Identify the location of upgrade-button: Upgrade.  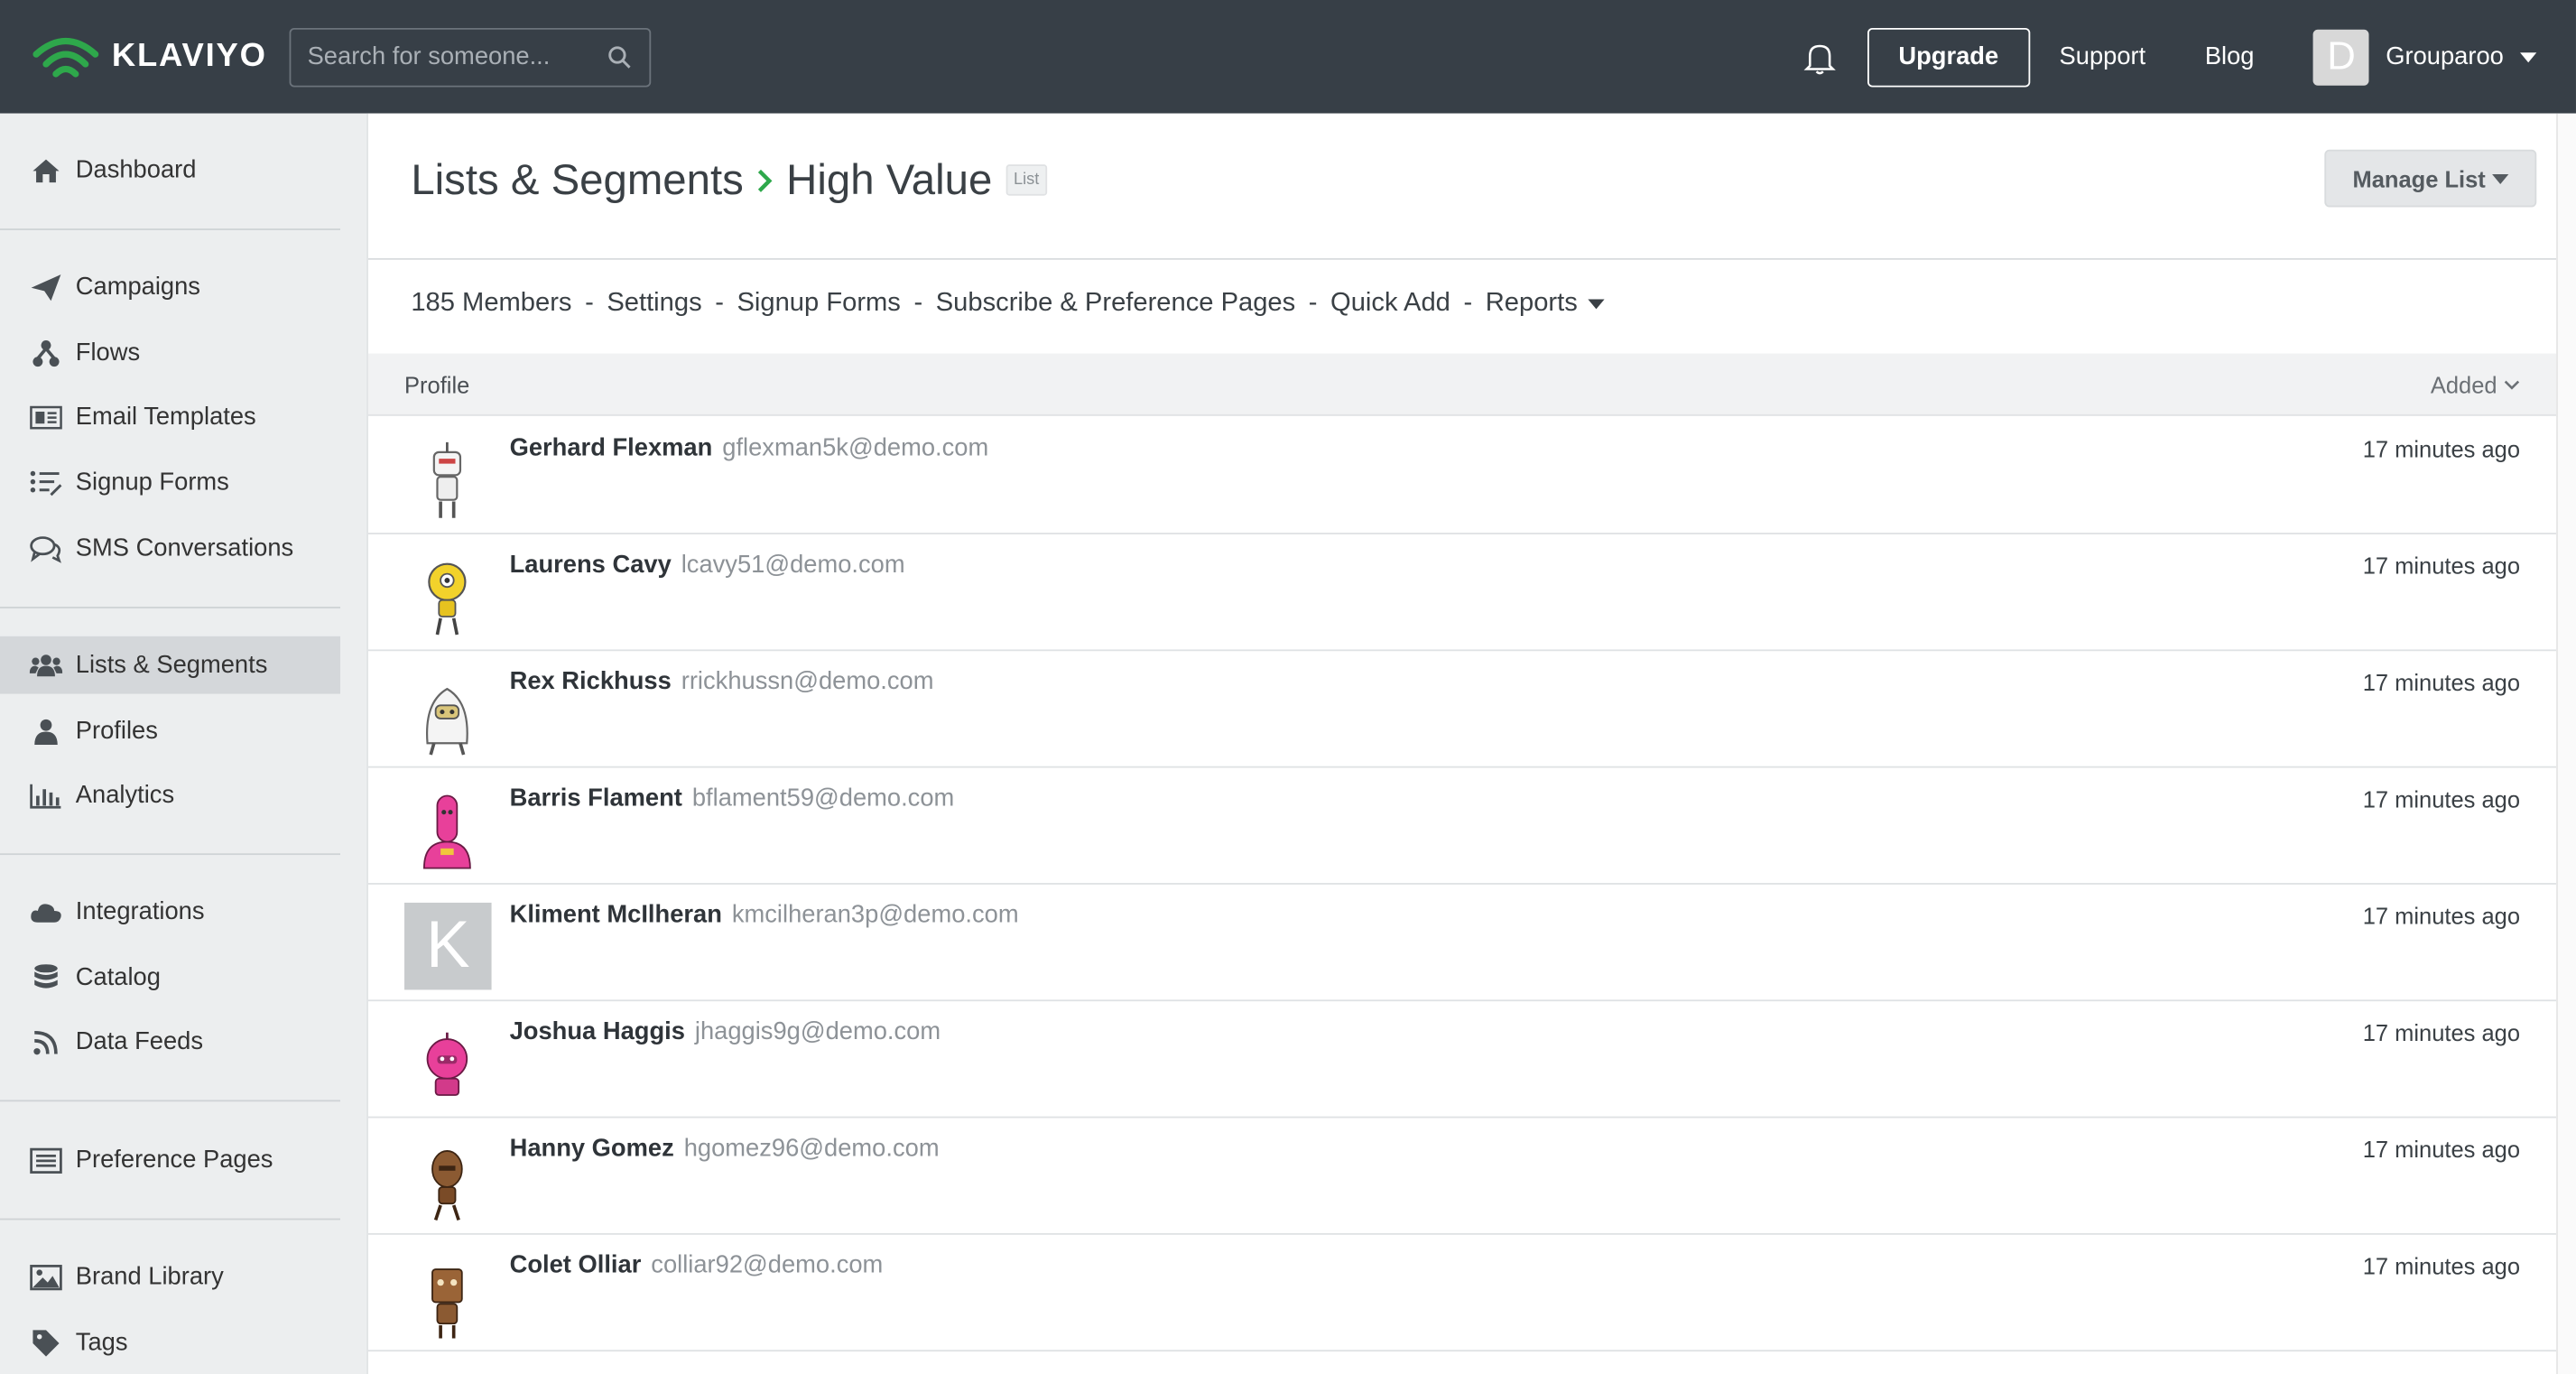
(1948, 57).